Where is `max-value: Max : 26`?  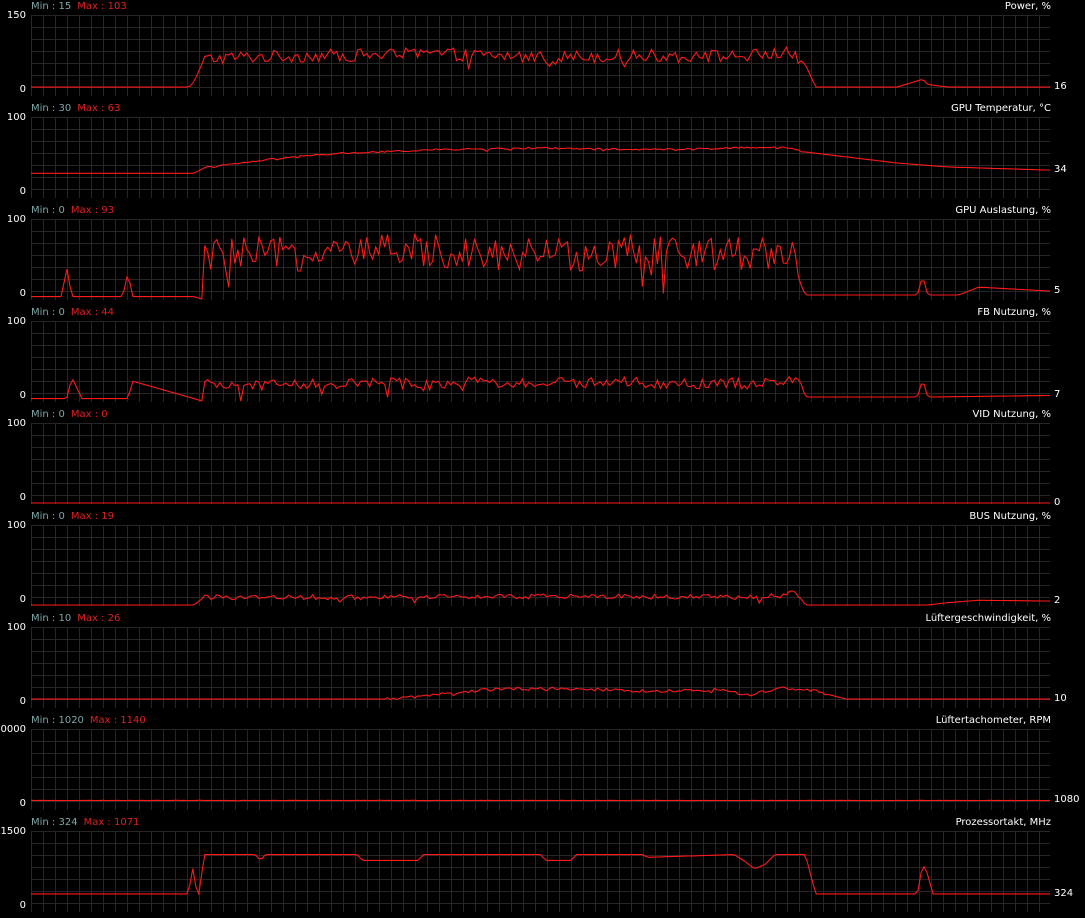
max-value: Max : 26 is located at coordinates (99, 618).